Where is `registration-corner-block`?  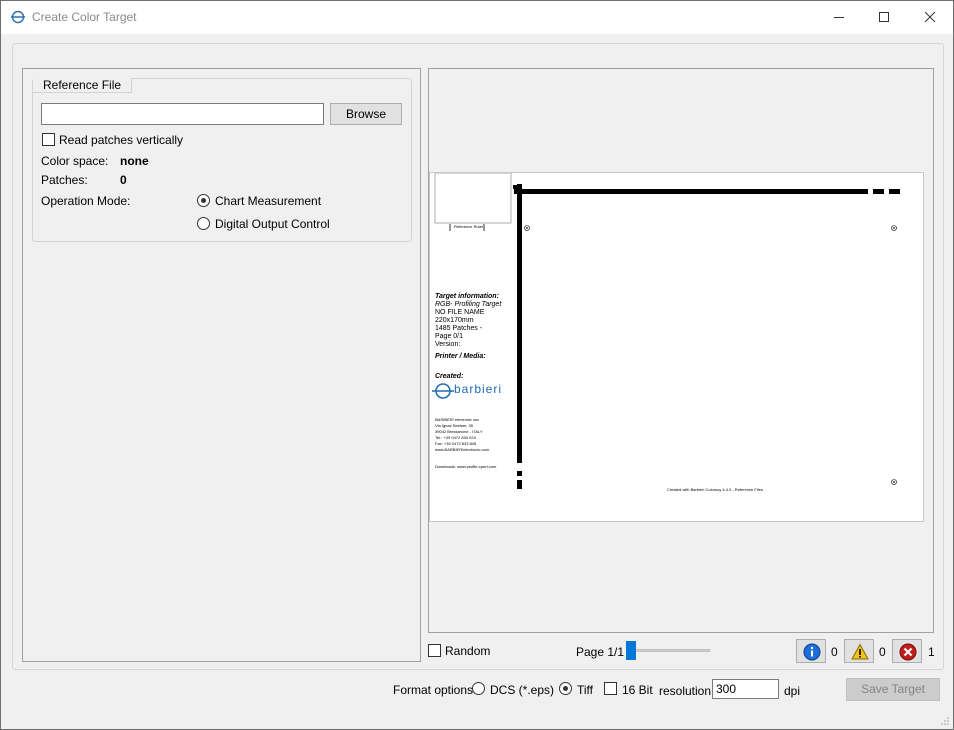 registration-corner-block is located at coordinates (515, 187).